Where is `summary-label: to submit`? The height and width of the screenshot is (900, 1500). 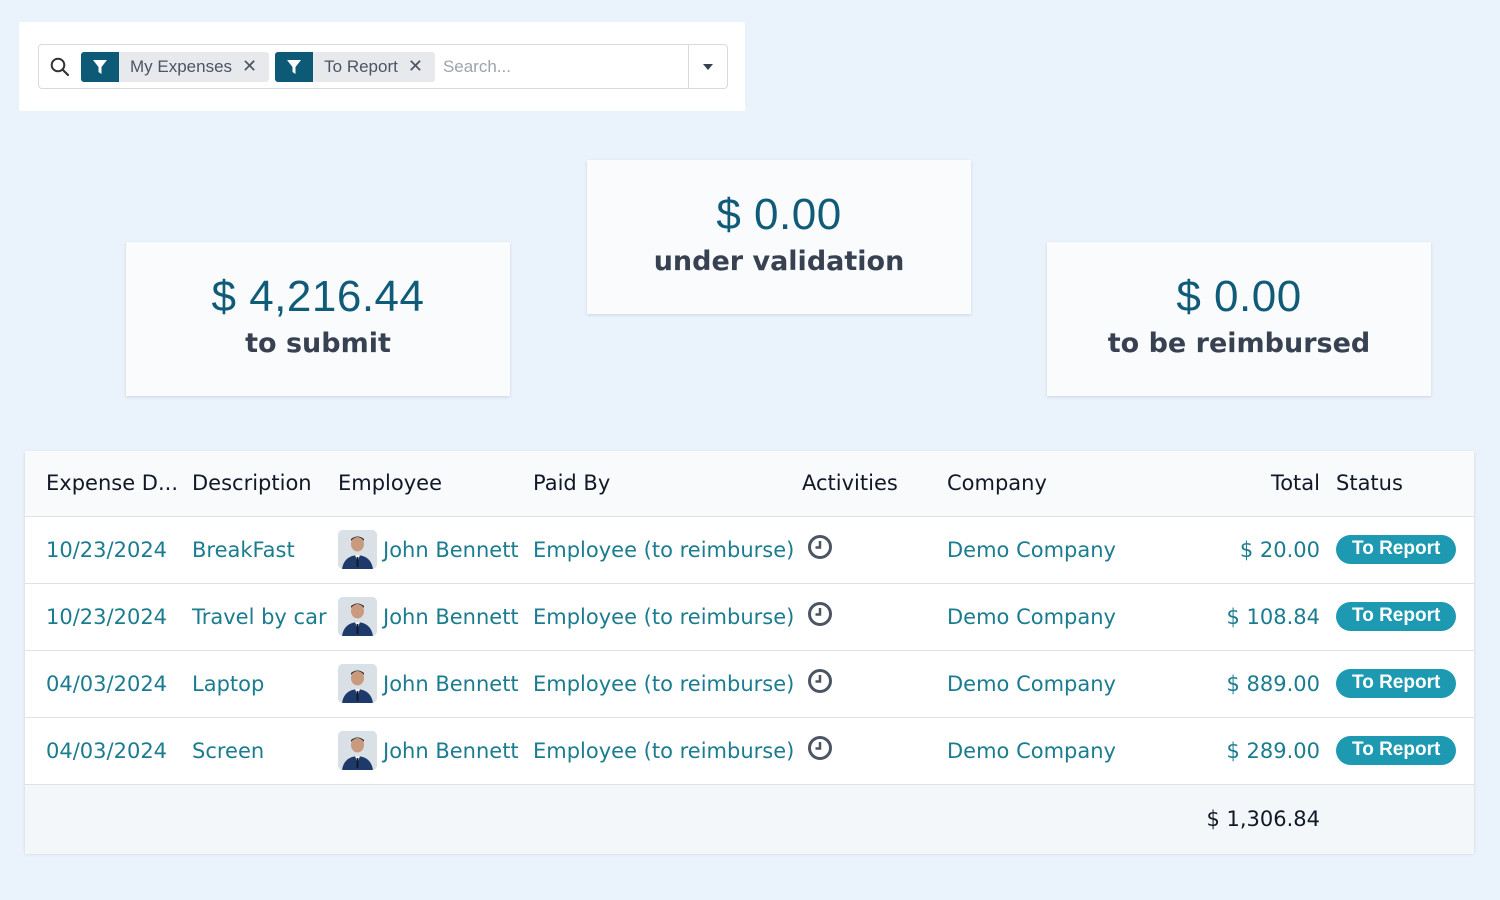
summary-label: to submit is located at coordinates (318, 343).